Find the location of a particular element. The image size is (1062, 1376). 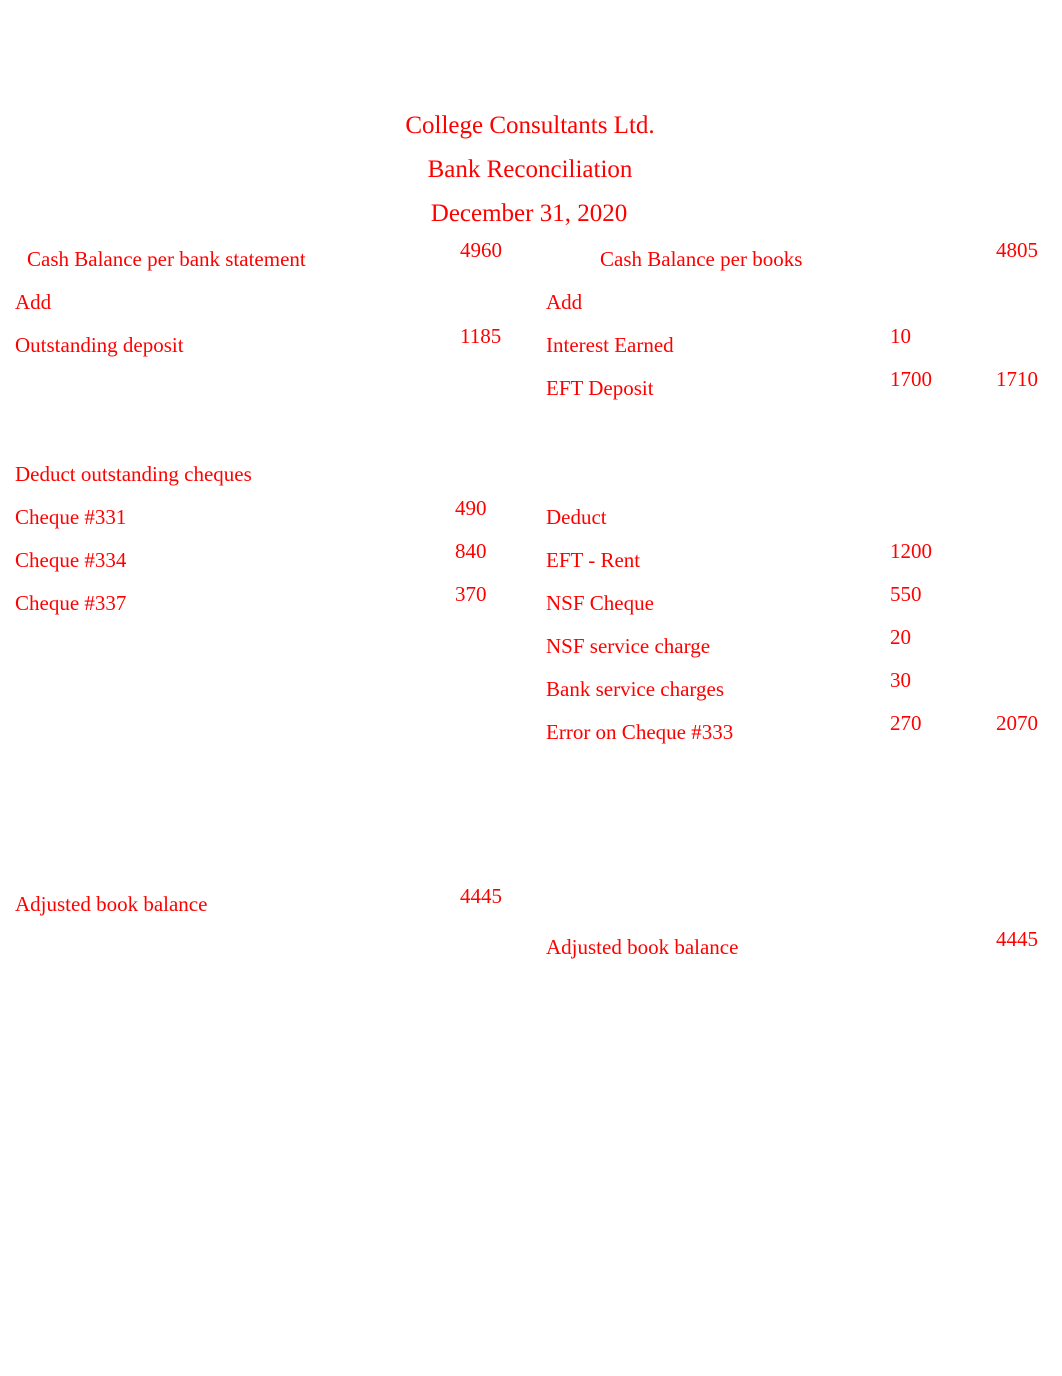

bank-deduct-item-row: Cheque #337 370 is located at coordinates (270, 604).